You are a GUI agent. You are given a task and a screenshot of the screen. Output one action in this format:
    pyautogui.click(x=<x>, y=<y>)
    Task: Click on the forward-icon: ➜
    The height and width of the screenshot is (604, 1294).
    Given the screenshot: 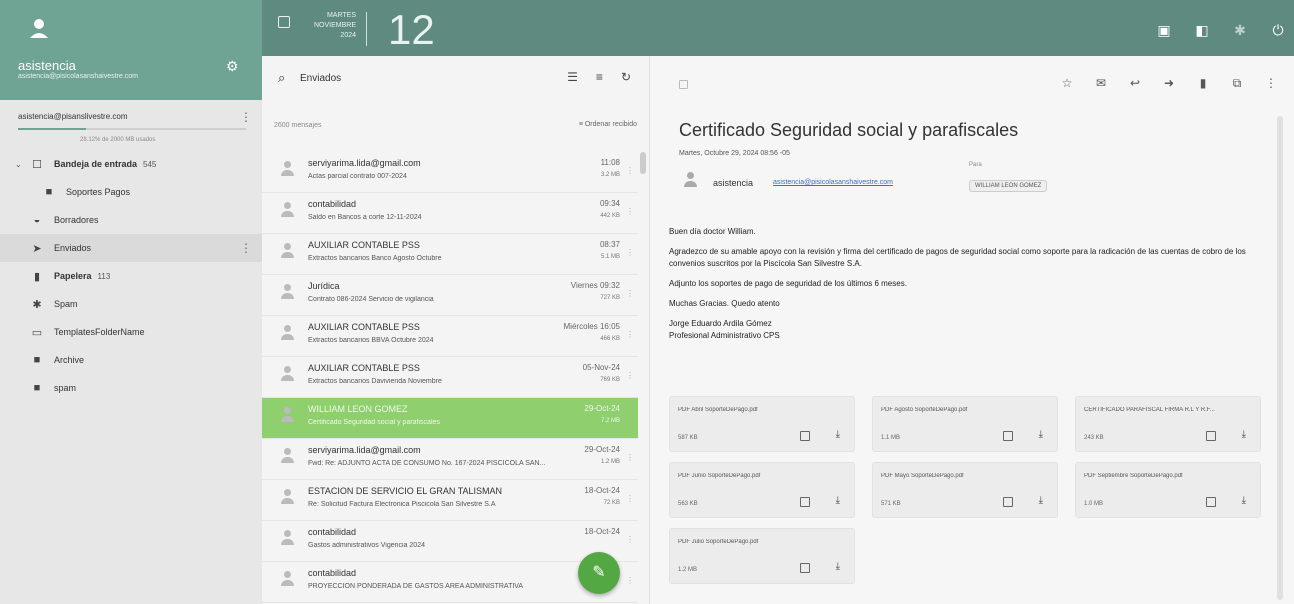 What is the action you would take?
    pyautogui.click(x=1169, y=83)
    